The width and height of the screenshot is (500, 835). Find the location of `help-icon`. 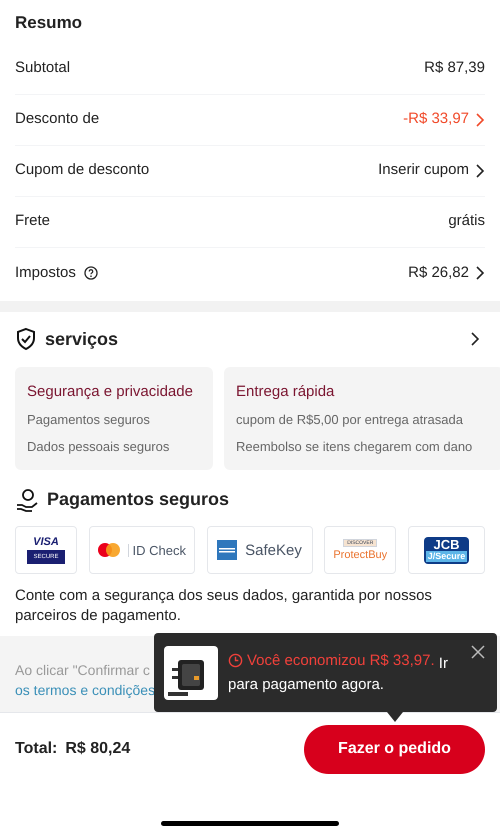

help-icon is located at coordinates (91, 273).